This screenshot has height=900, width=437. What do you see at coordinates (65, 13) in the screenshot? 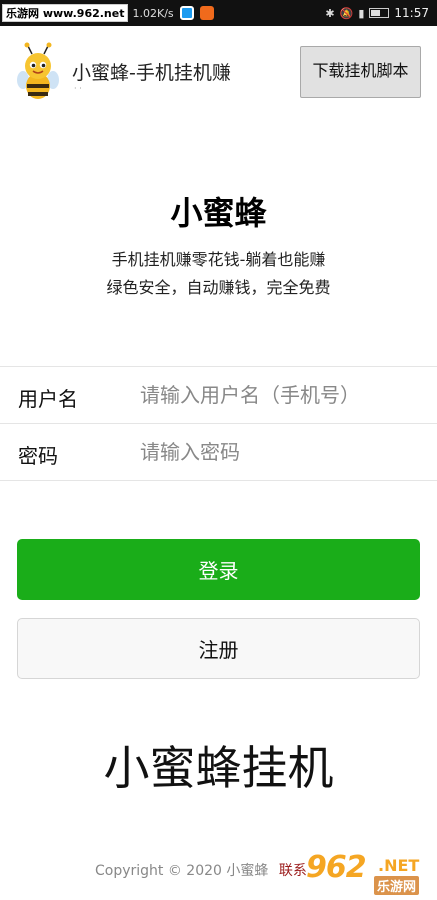
I see `watermark-tag: 乐游网 www.962.net` at bounding box center [65, 13].